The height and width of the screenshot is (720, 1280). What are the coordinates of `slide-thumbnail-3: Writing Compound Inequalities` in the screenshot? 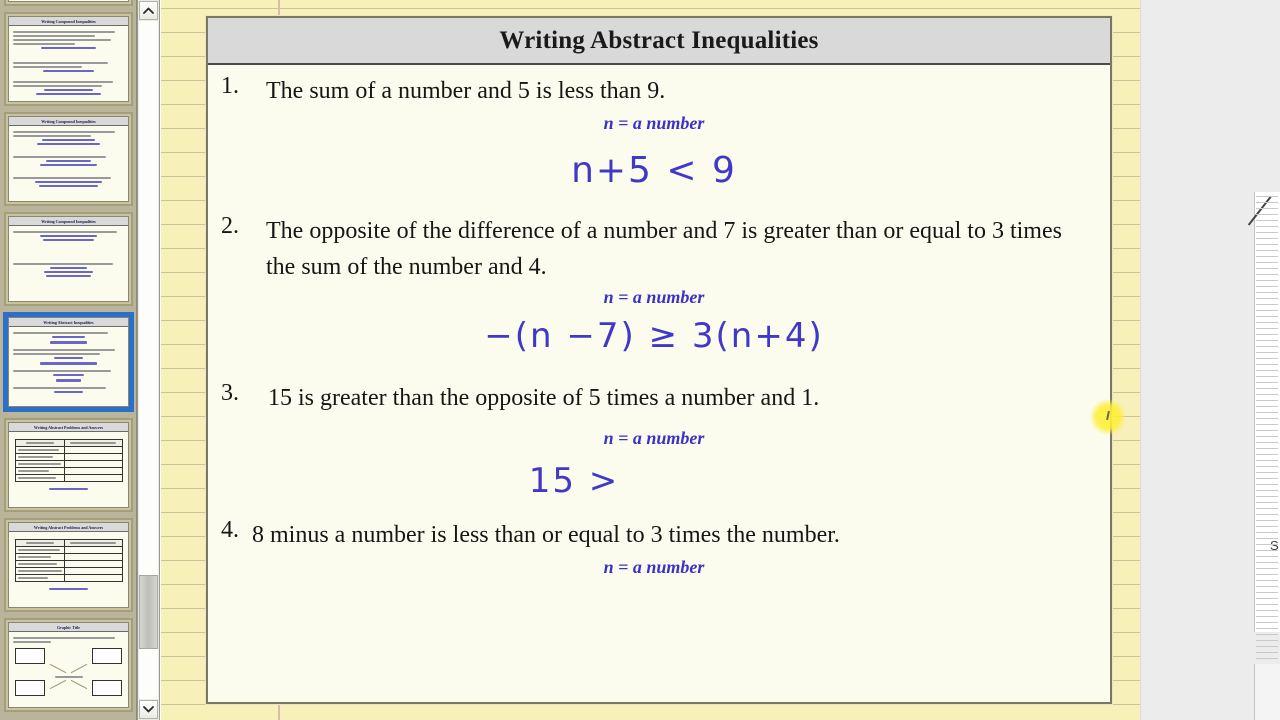 It's located at (68, 259).